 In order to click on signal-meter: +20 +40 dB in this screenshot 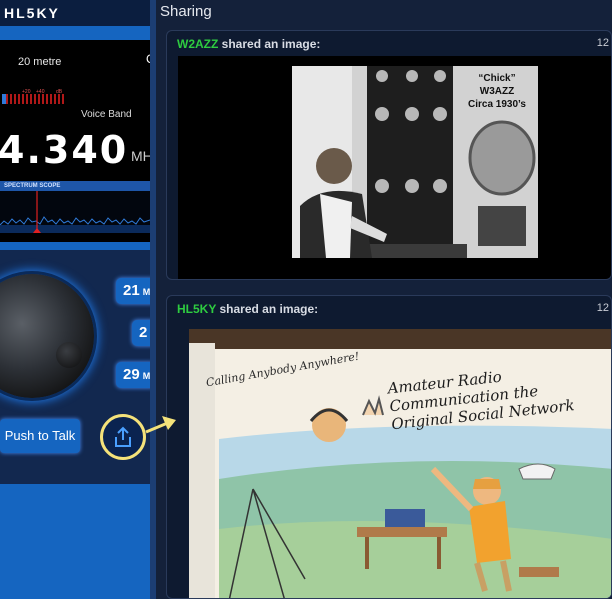, I will do `click(33, 96)`.